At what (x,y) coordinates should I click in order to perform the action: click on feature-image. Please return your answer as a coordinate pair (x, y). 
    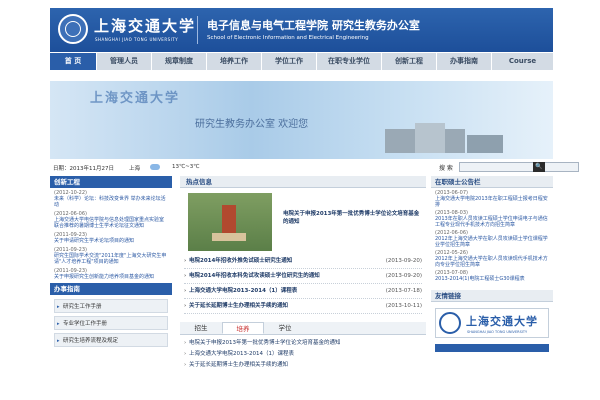
    Looking at the image, I should click on (230, 222).